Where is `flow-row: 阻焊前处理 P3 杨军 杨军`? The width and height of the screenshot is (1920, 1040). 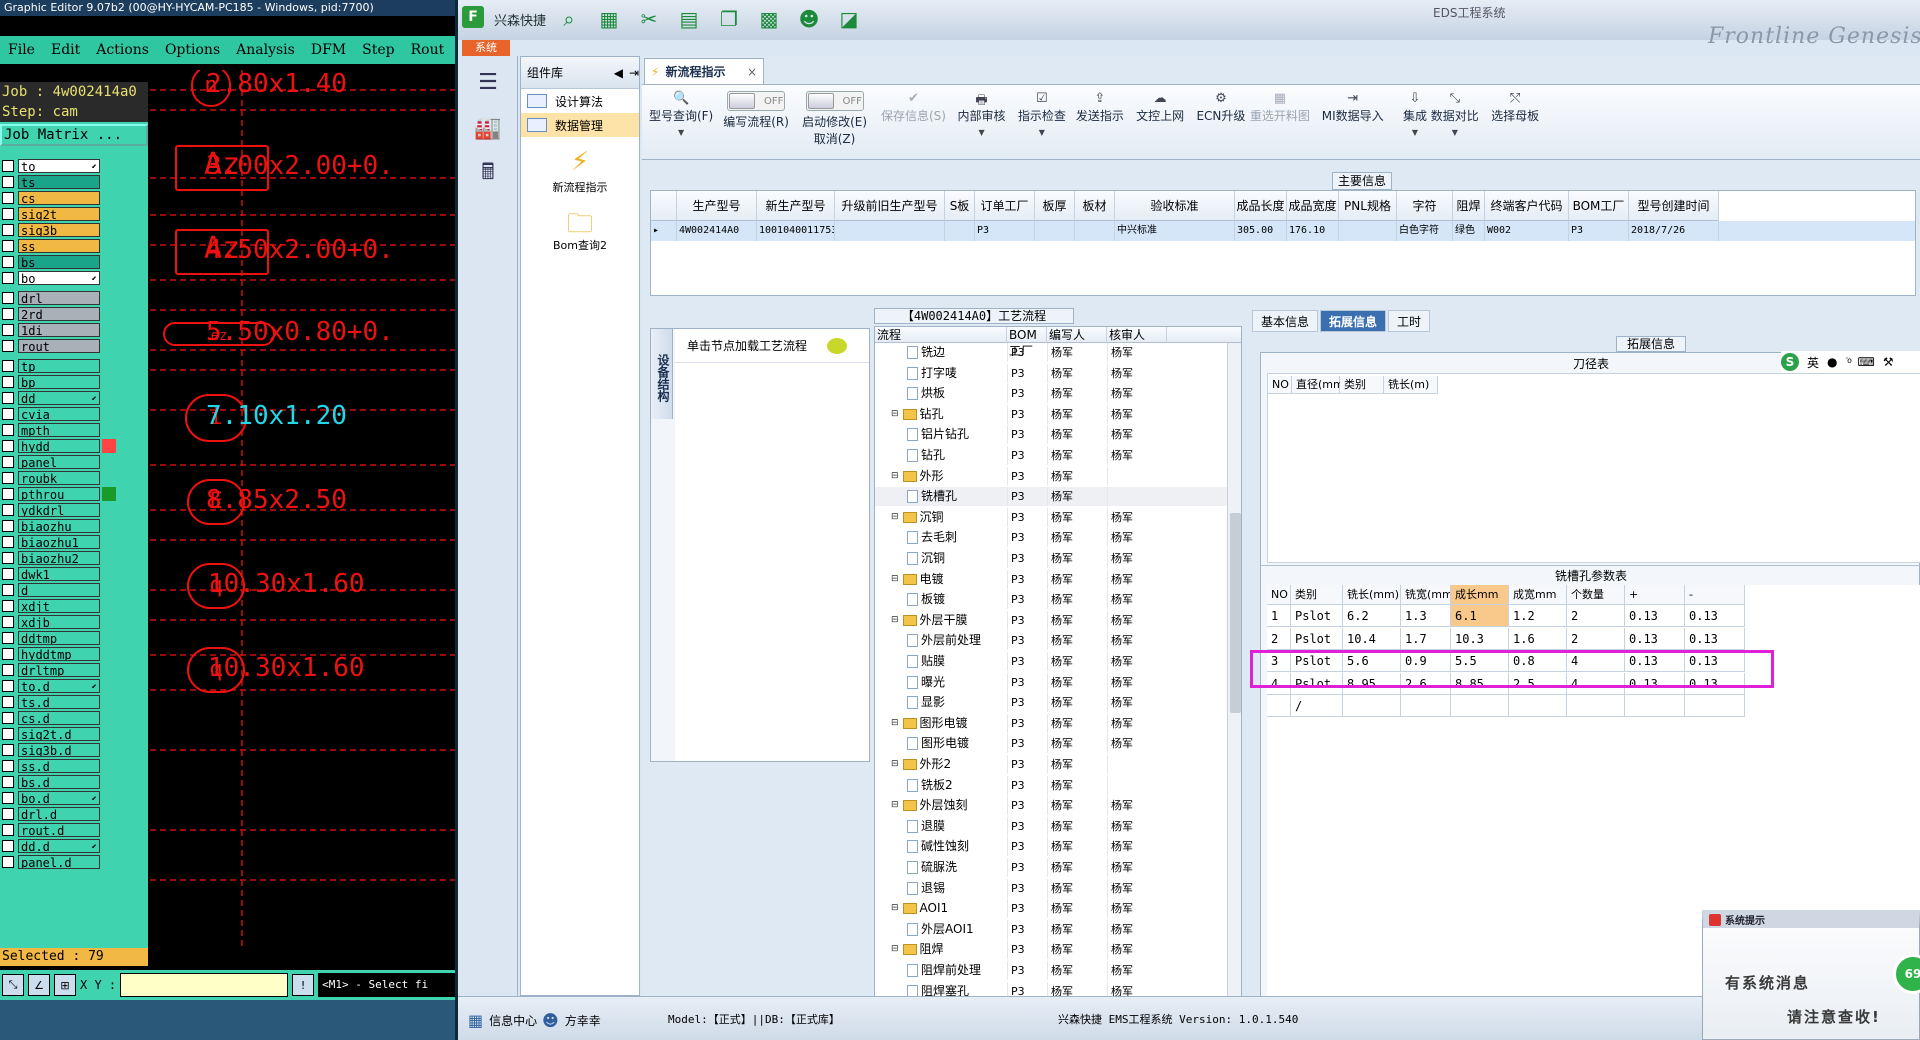
flow-row: 阻焊前处理 P3 杨军 杨军 is located at coordinates (1051, 970).